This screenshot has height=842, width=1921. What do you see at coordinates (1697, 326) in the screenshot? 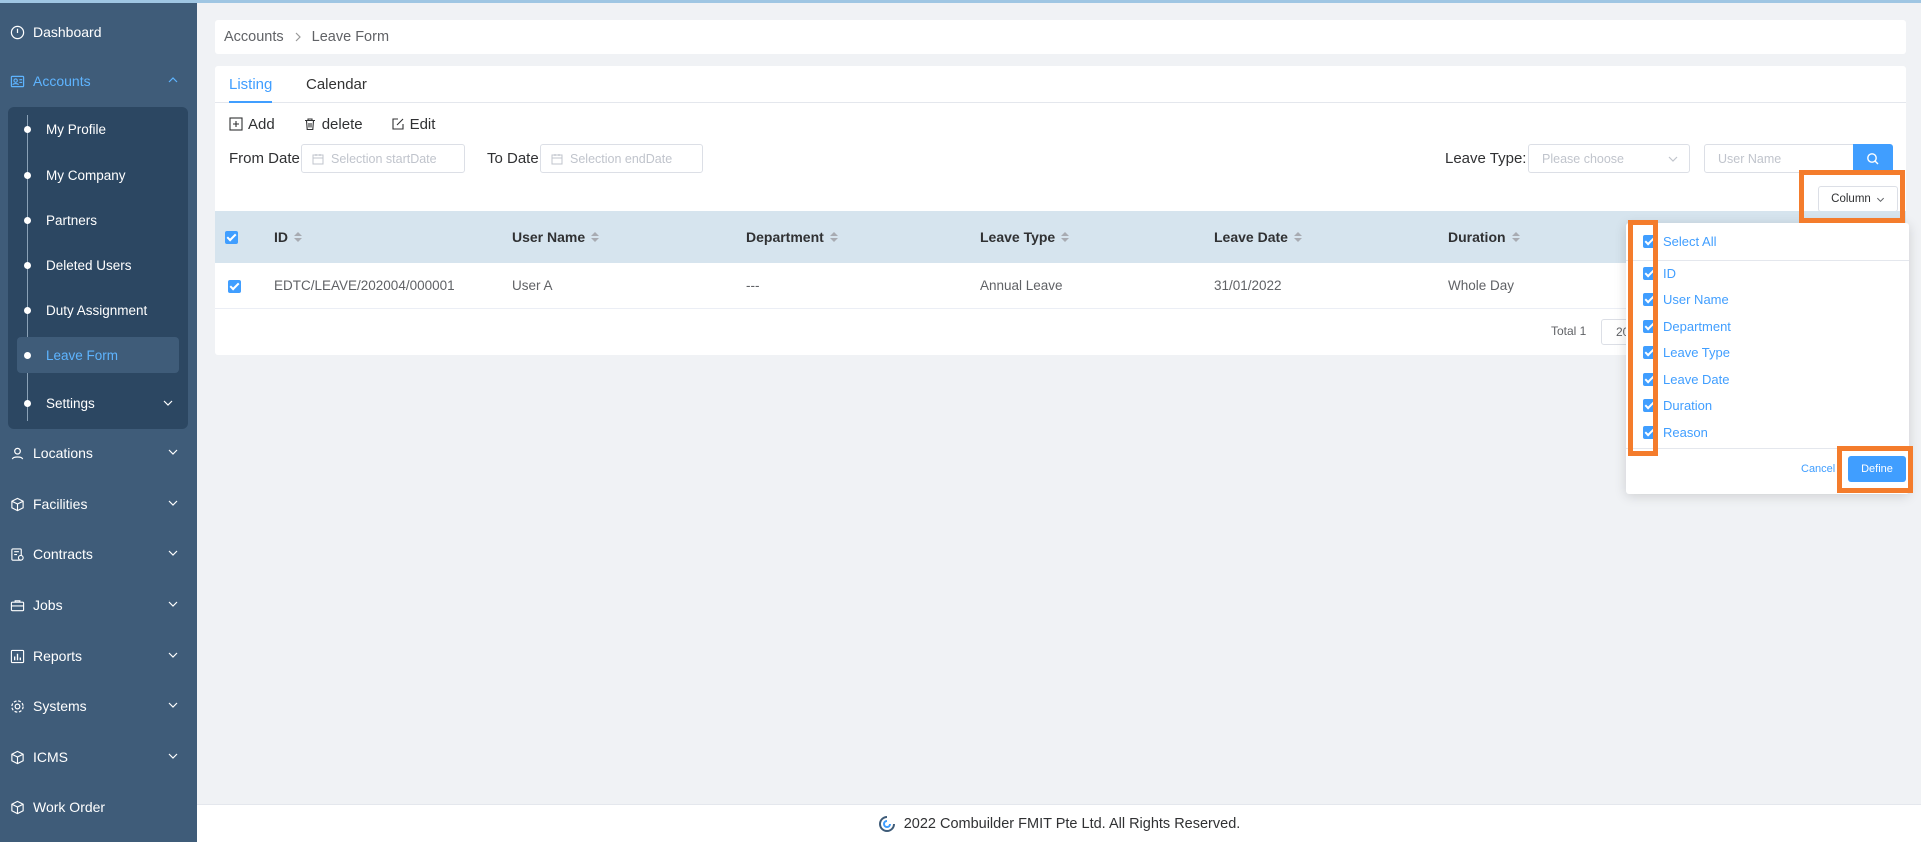
I see `option-label: Department` at bounding box center [1697, 326].